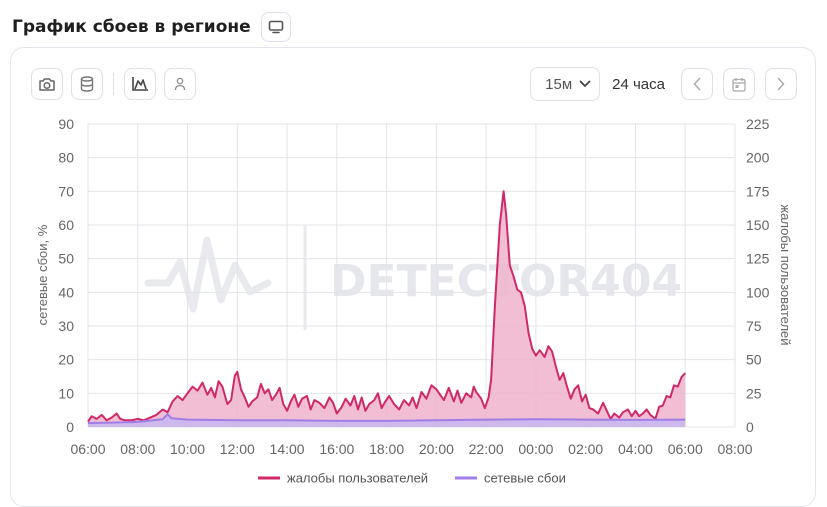  I want to click on y-left-tick-label: 10, so click(66, 393).